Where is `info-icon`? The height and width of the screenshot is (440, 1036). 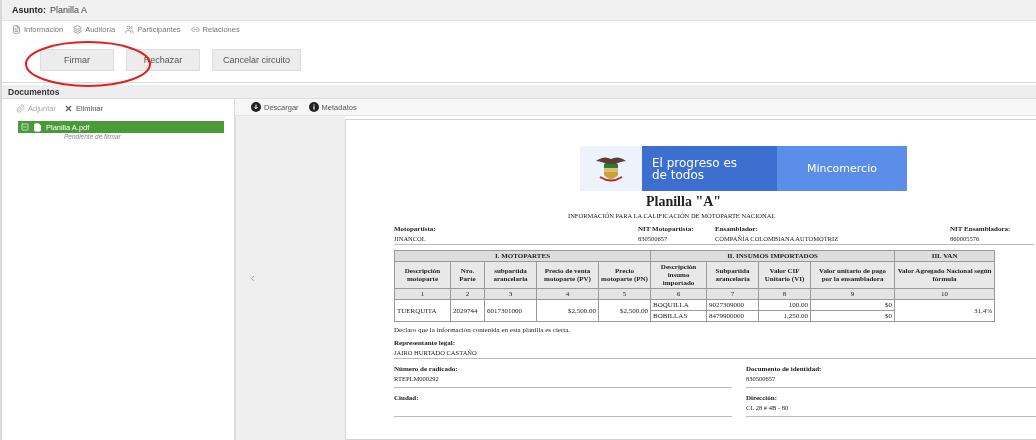 info-icon is located at coordinates (313, 107).